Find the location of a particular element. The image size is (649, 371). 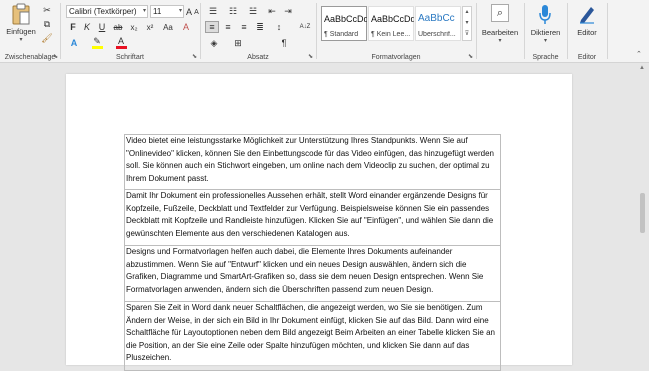

font-group-label: Schriftart is located at coordinates (129, 57).